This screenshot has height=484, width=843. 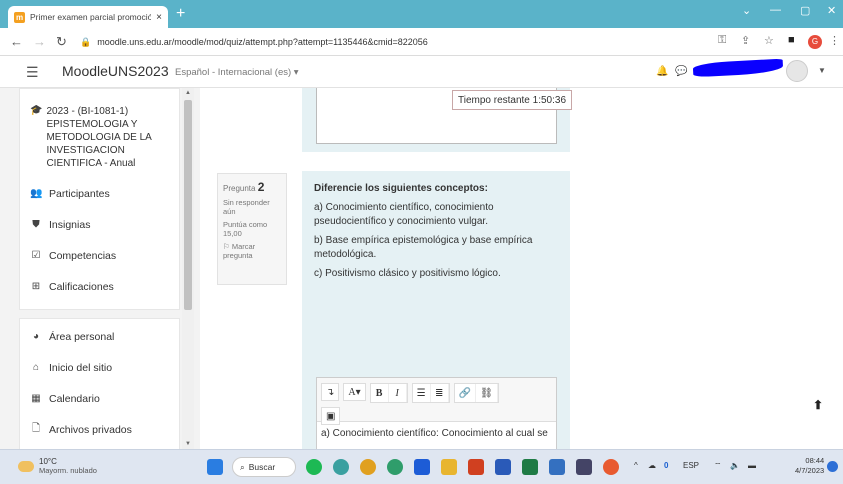 What do you see at coordinates (775, 10) in the screenshot?
I see `minimize-button: —` at bounding box center [775, 10].